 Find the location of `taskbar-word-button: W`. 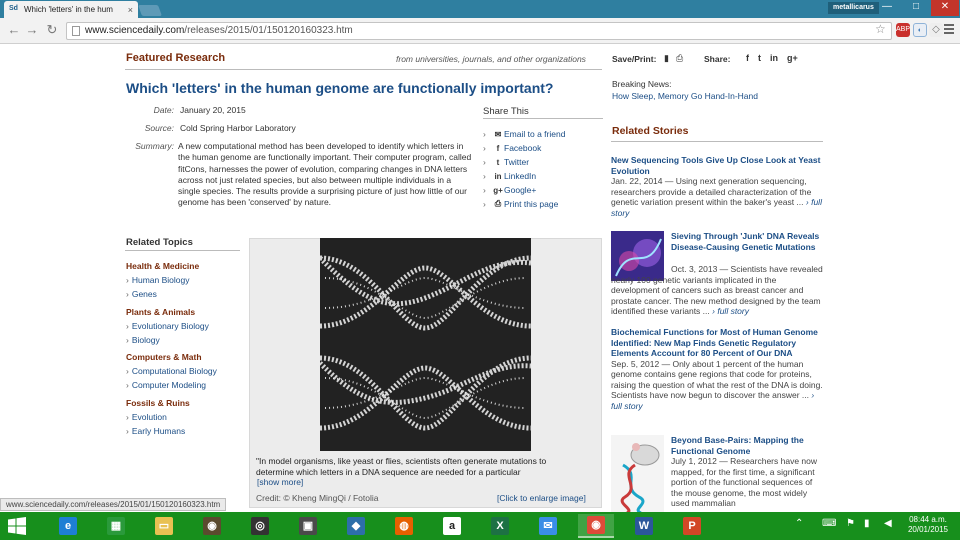

taskbar-word-button: W is located at coordinates (644, 526).